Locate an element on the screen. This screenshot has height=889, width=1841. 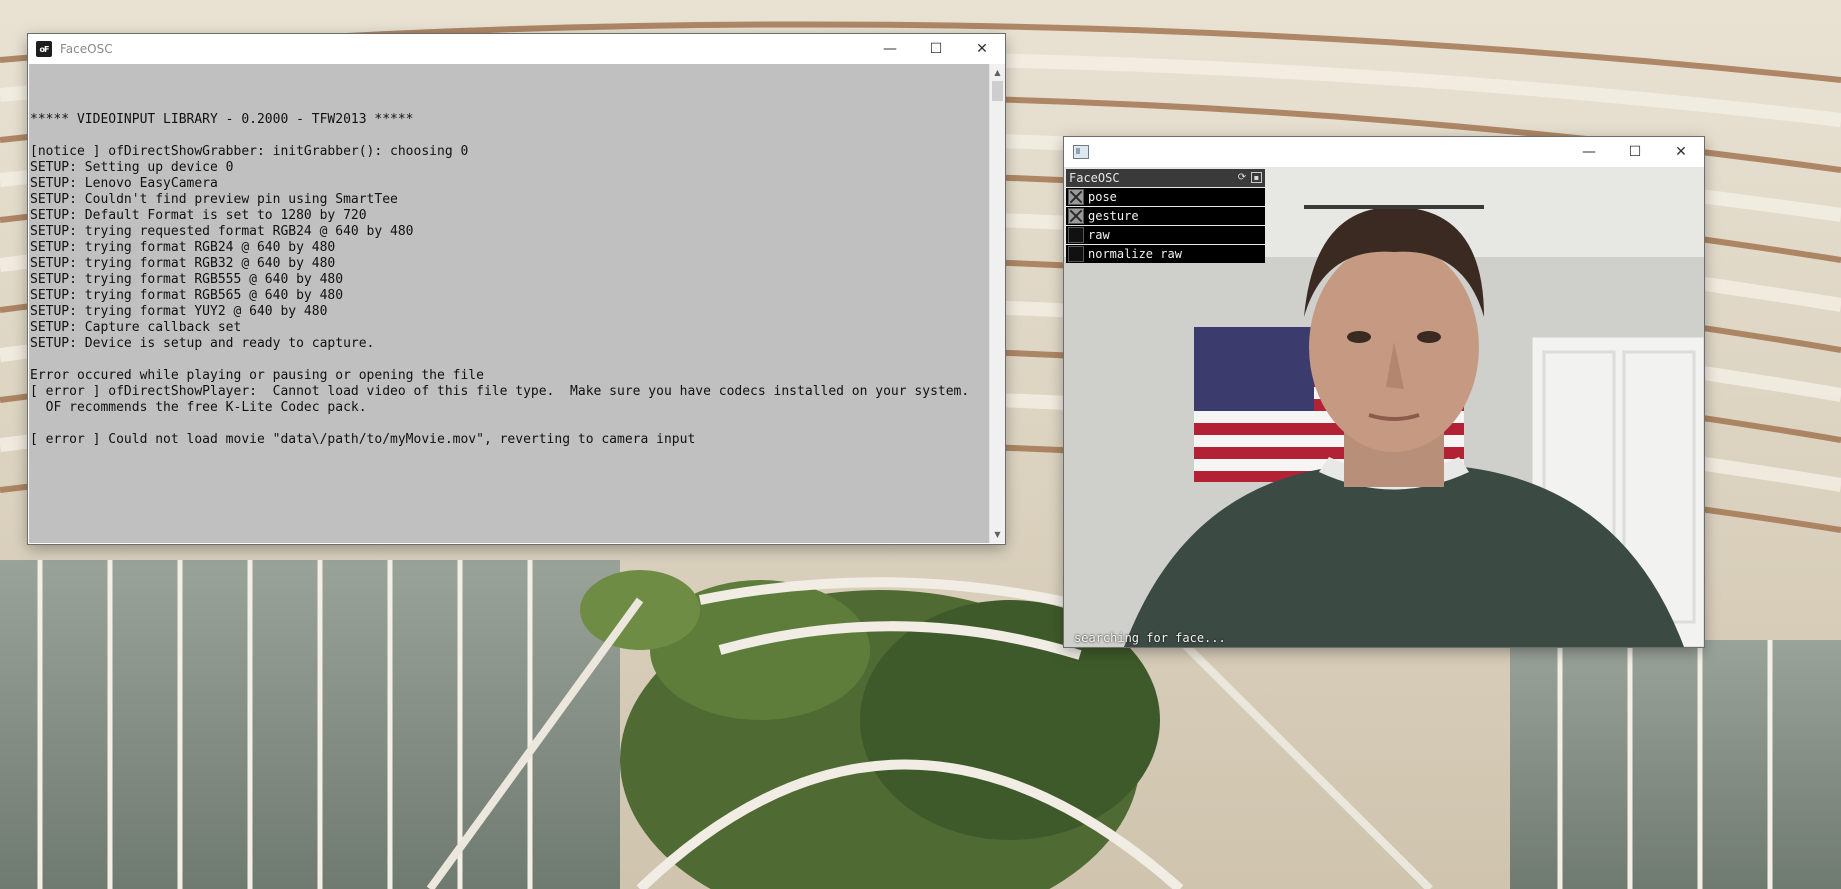
console-line: SETUP: trying format RGB555 @ 640 by 480 is located at coordinates (187, 279).